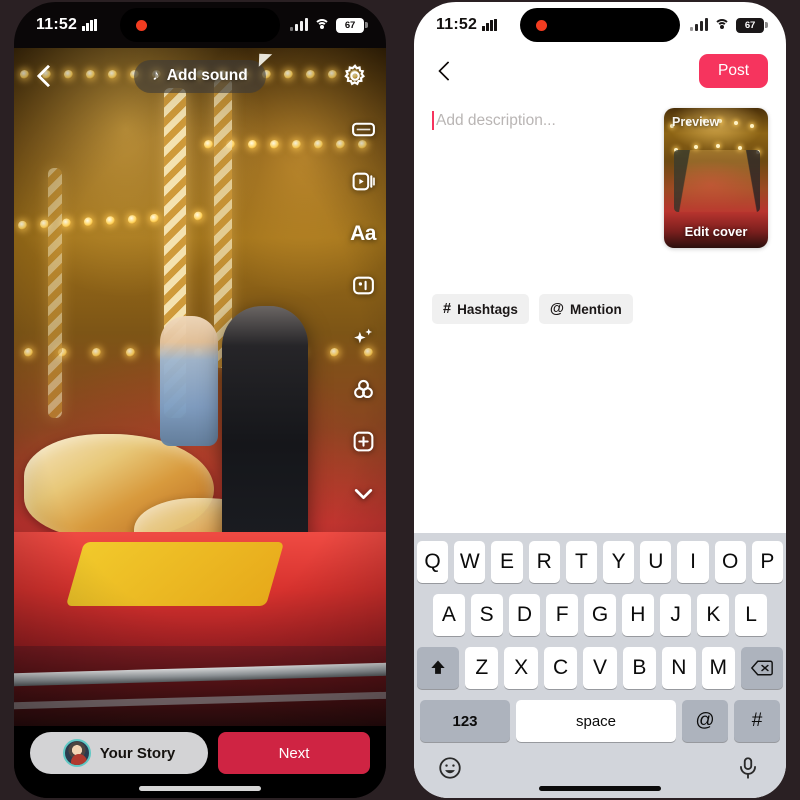  I want to click on hashtags-label: Hashtags, so click(487, 309).